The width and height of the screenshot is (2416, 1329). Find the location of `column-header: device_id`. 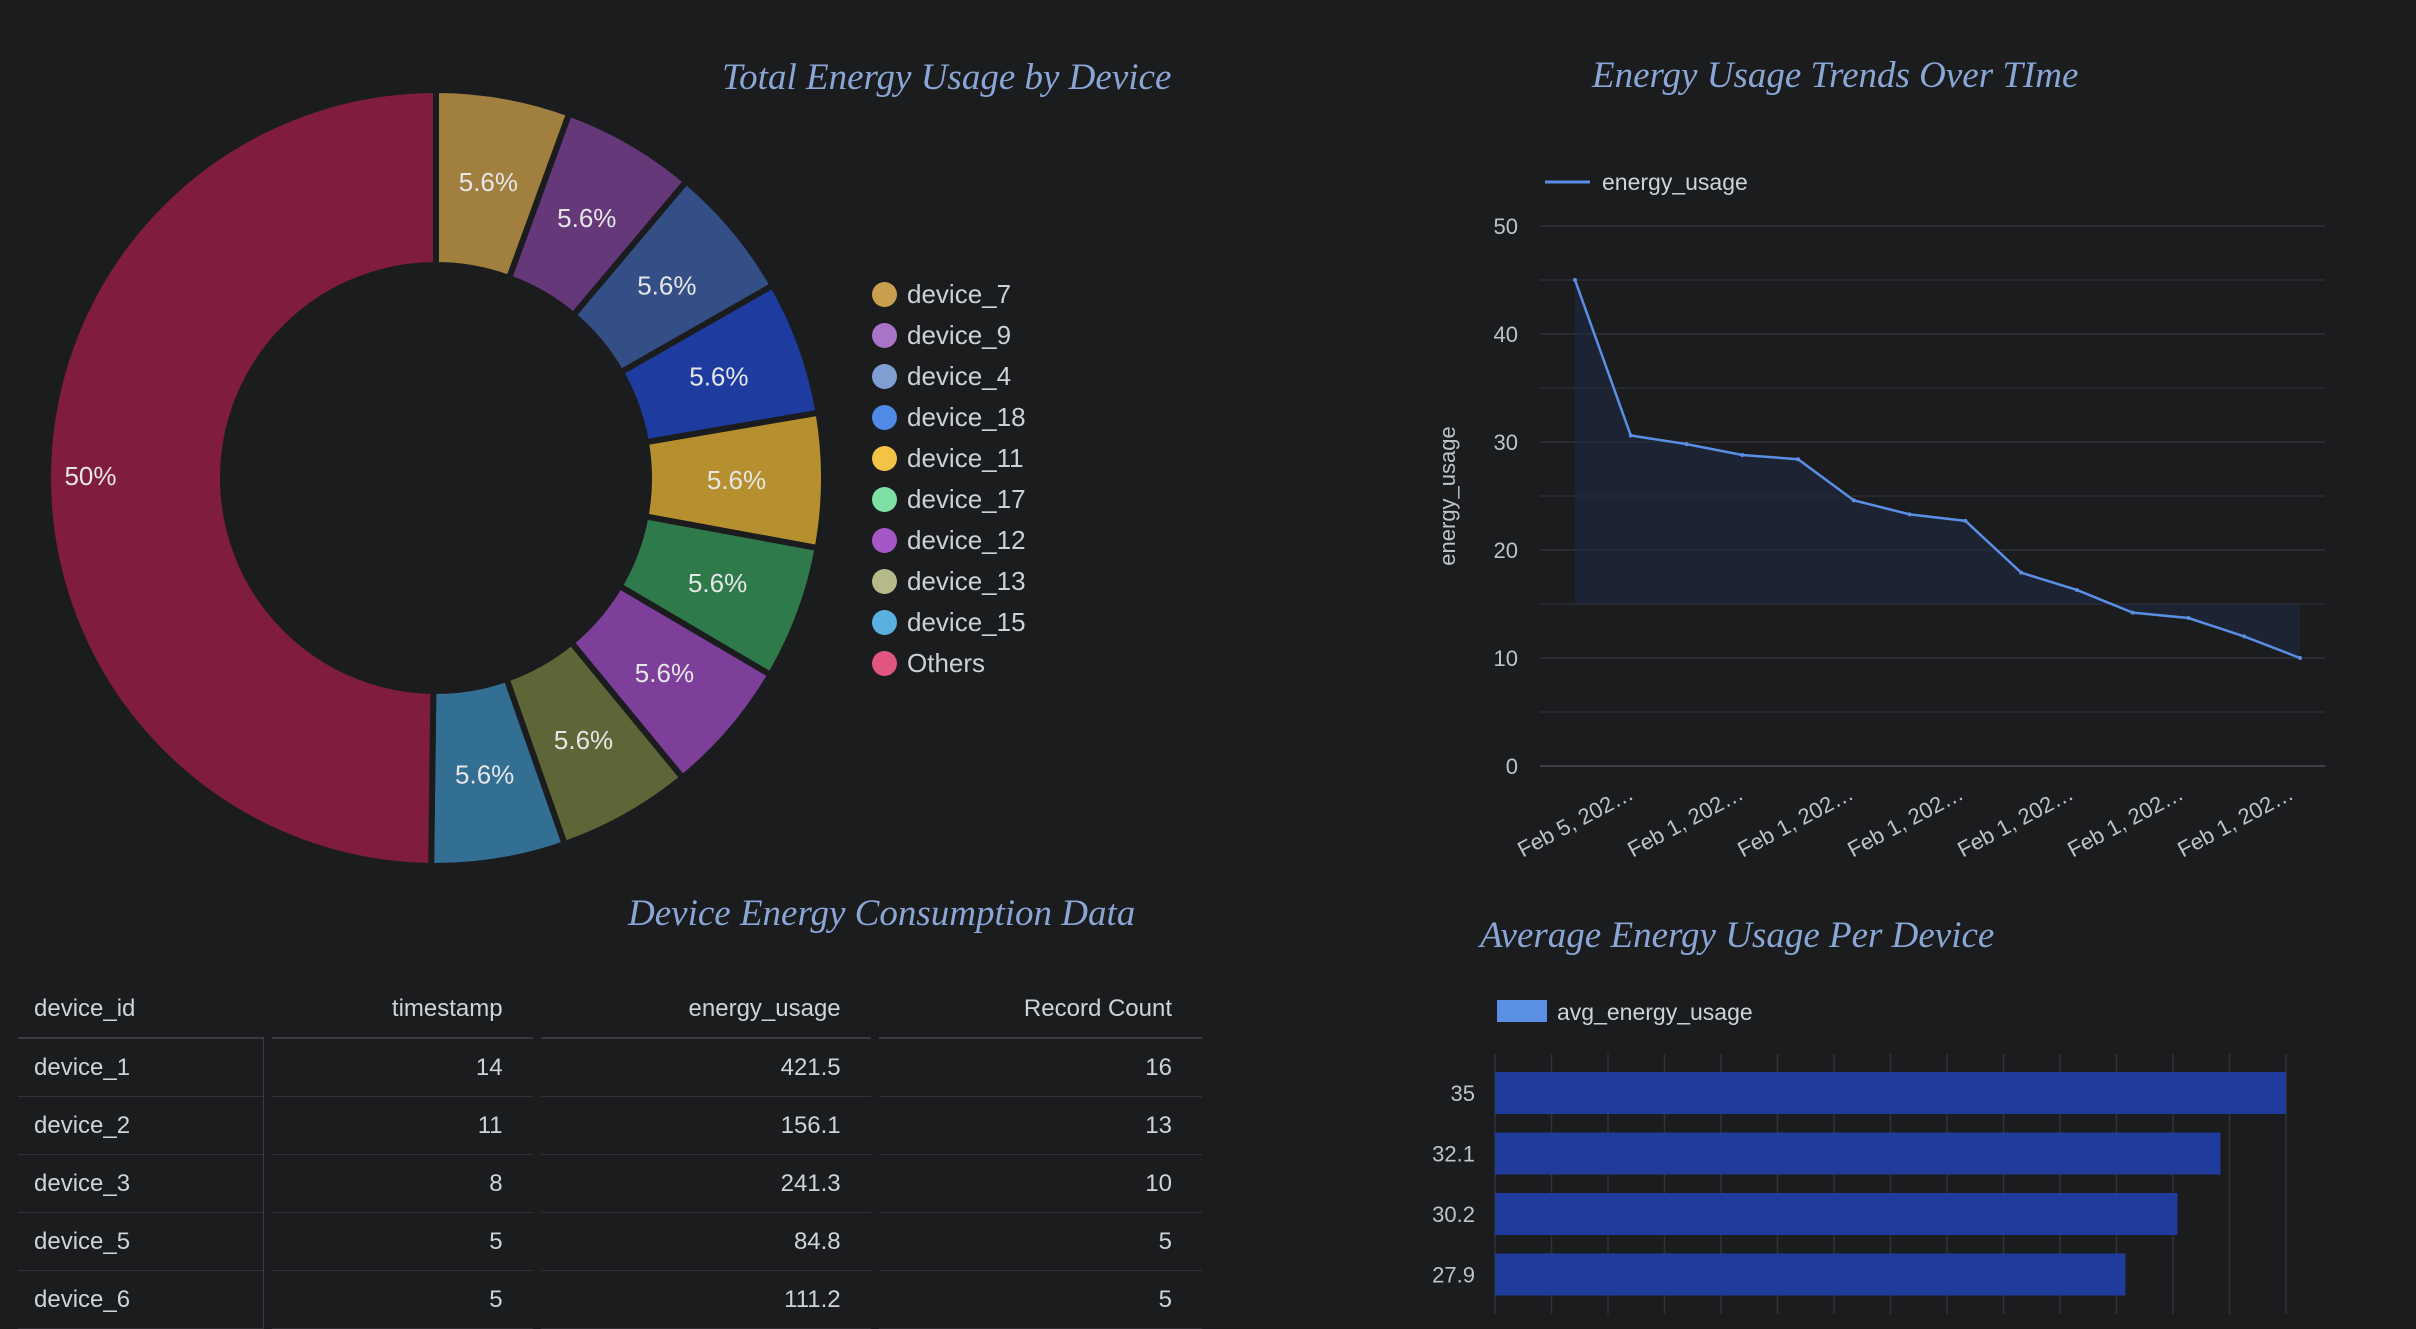

column-header: device_id is located at coordinates (141, 1009).